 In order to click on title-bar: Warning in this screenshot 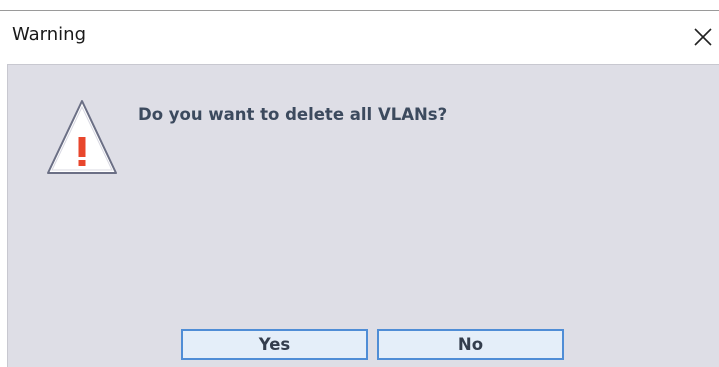, I will do `click(359, 37)`.